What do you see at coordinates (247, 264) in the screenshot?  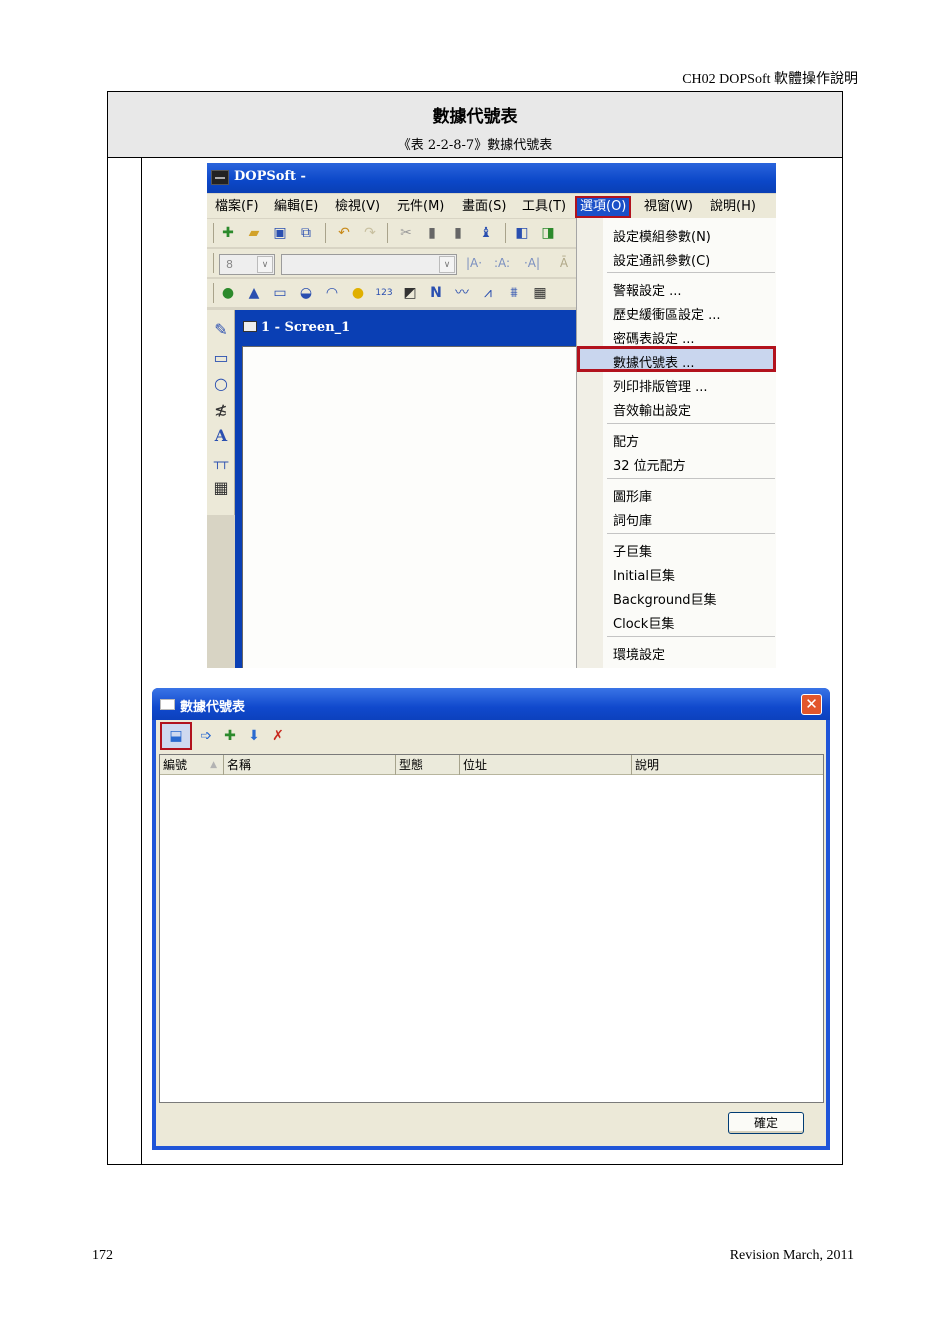 I see `font-size-select: 8 ∨` at bounding box center [247, 264].